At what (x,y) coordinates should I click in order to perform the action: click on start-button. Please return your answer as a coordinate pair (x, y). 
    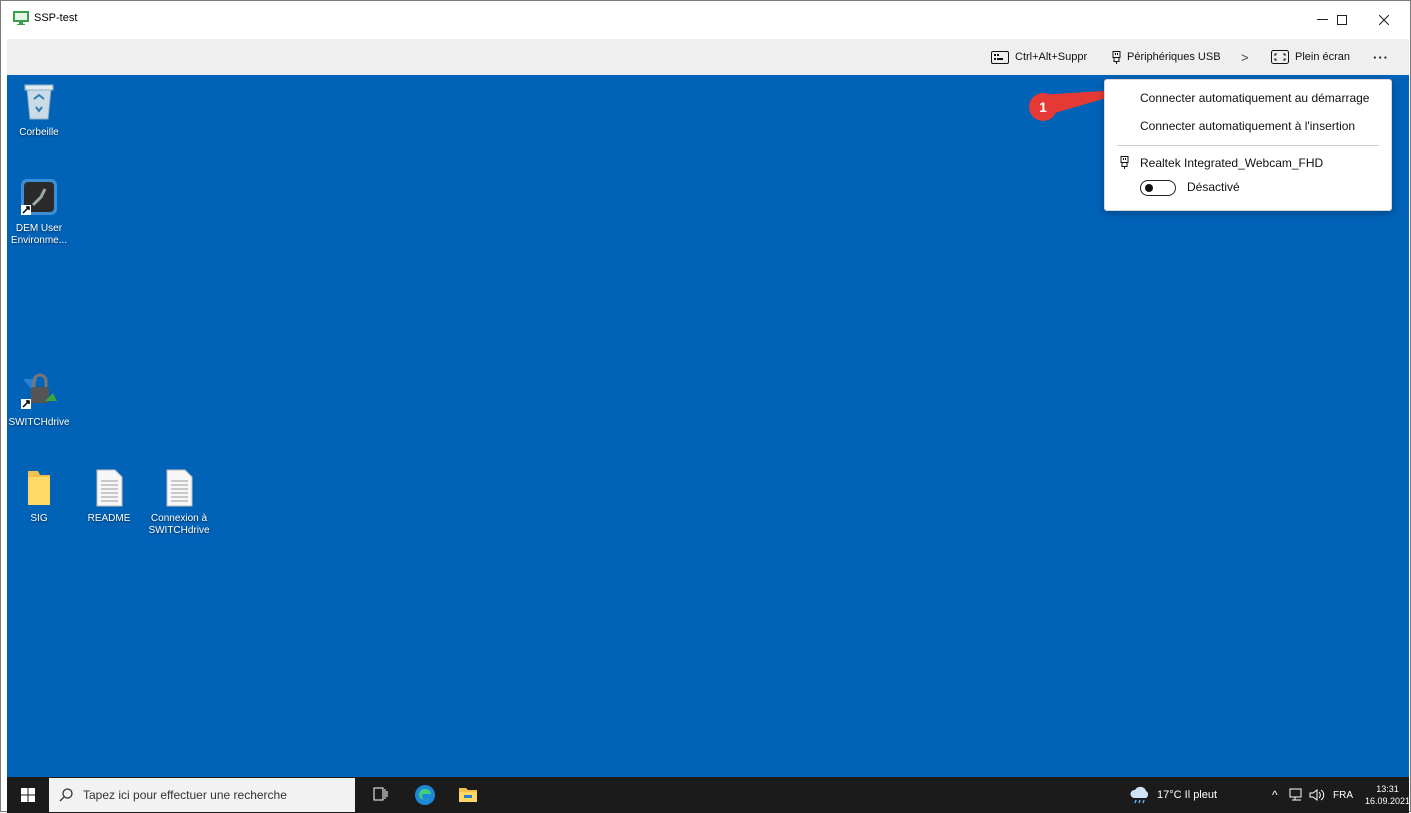
    Looking at the image, I should click on (28, 795).